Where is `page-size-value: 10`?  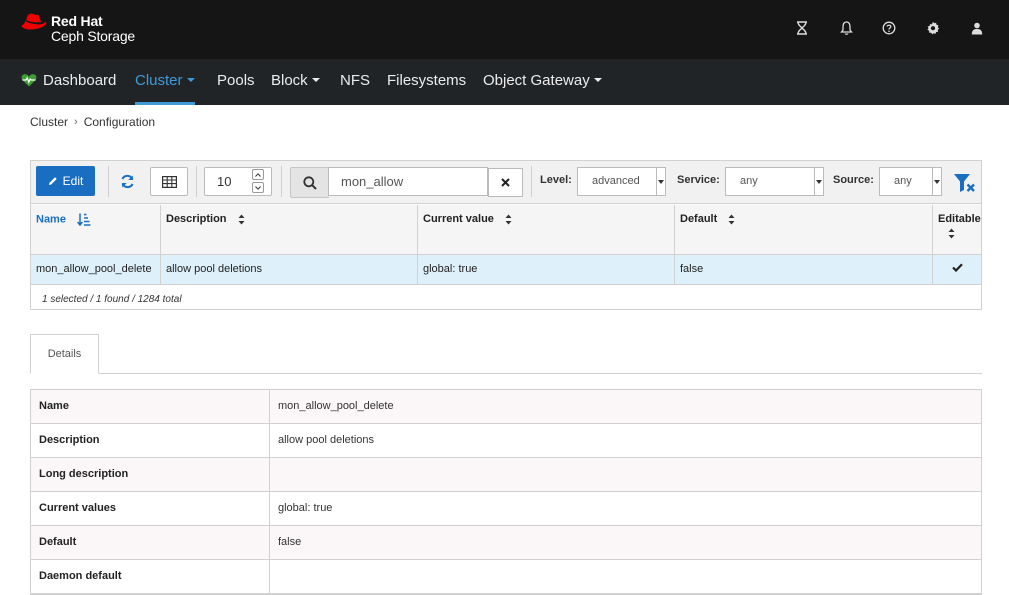 page-size-value: 10 is located at coordinates (224, 181).